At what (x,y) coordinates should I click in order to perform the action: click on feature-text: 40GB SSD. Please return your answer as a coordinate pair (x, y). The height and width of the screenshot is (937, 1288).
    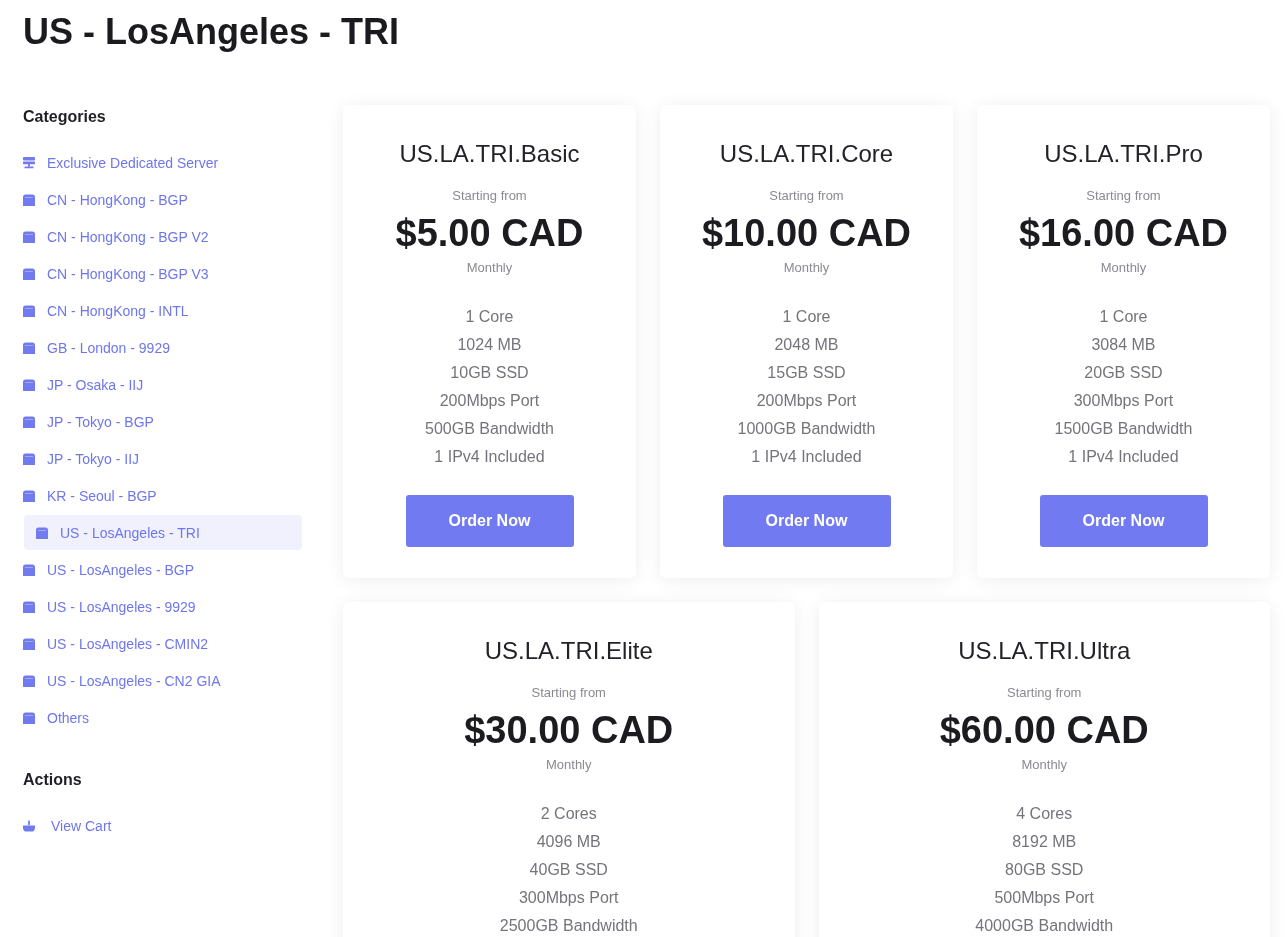
    Looking at the image, I should click on (568, 870).